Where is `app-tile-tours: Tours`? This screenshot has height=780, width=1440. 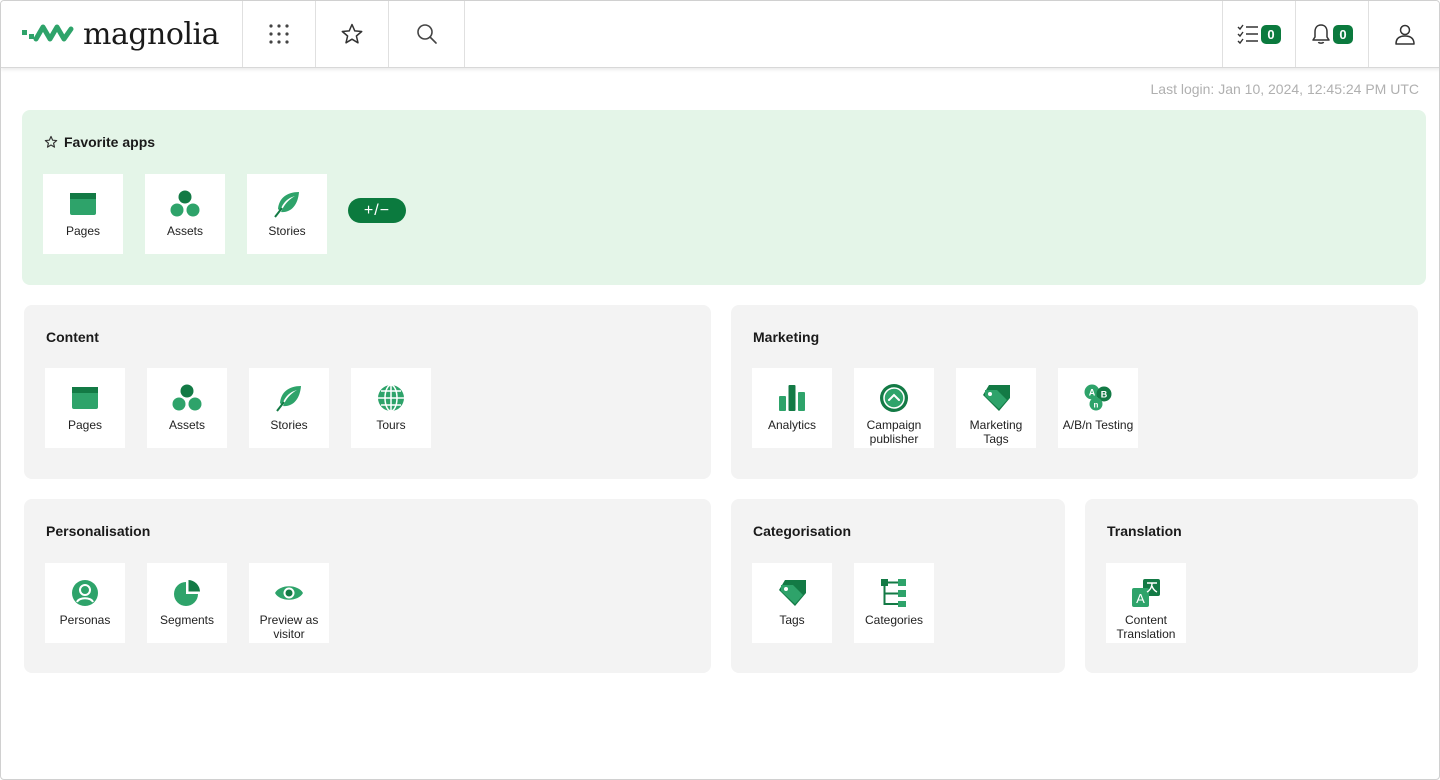
app-tile-tours: Tours is located at coordinates (391, 408).